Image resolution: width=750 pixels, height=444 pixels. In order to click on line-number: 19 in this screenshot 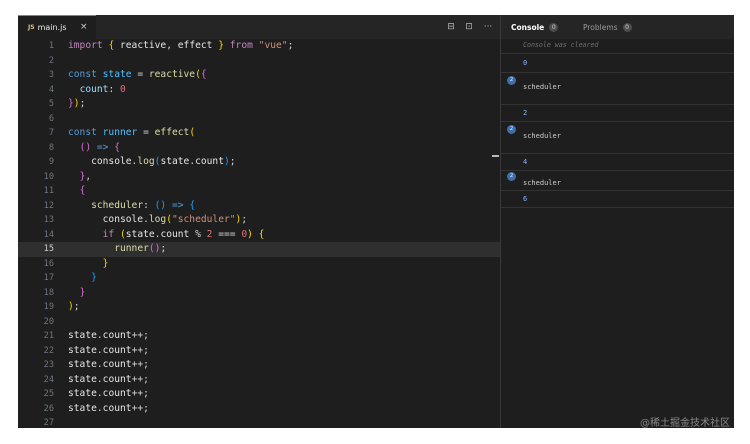, I will do `click(48, 307)`.